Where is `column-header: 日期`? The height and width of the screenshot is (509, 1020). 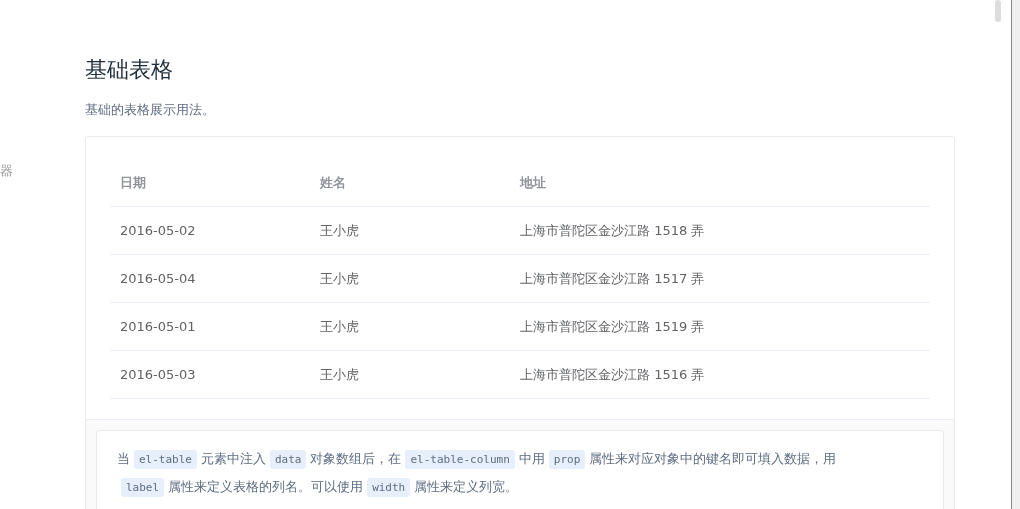 column-header: 日期 is located at coordinates (210, 183).